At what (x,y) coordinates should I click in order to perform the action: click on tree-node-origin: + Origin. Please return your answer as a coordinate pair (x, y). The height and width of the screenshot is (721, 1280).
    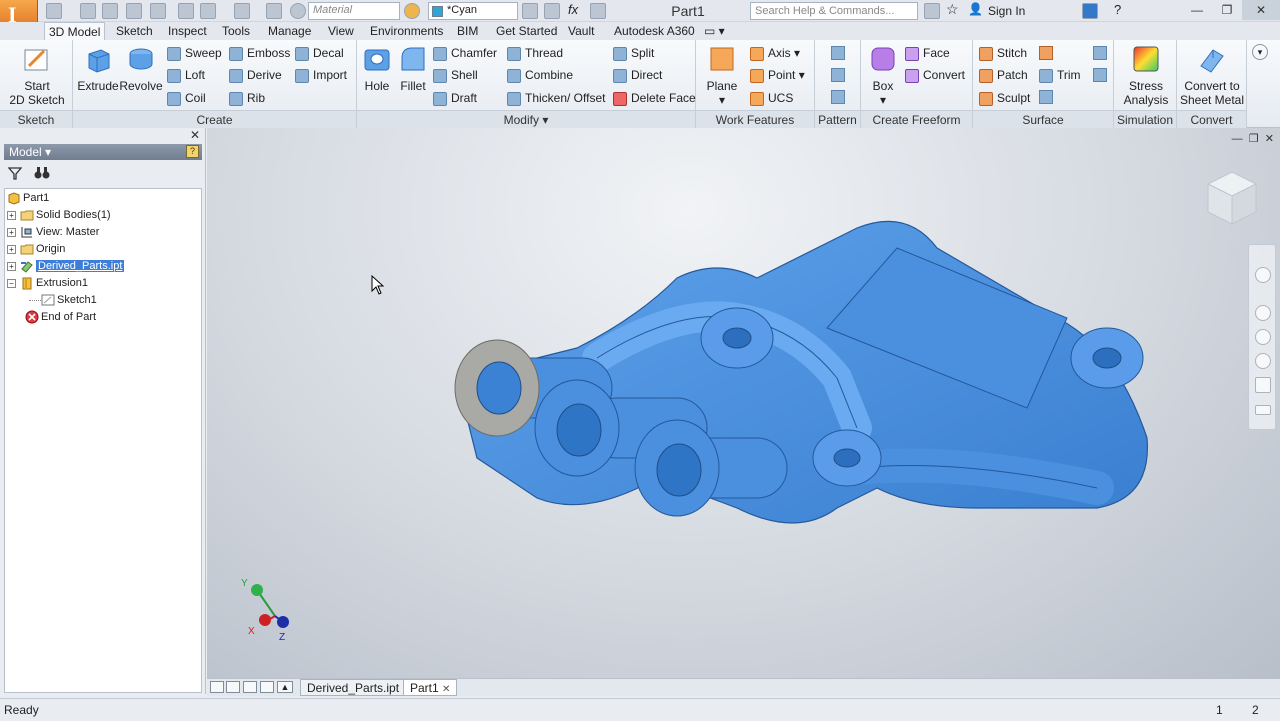
    Looking at the image, I should click on (36, 249).